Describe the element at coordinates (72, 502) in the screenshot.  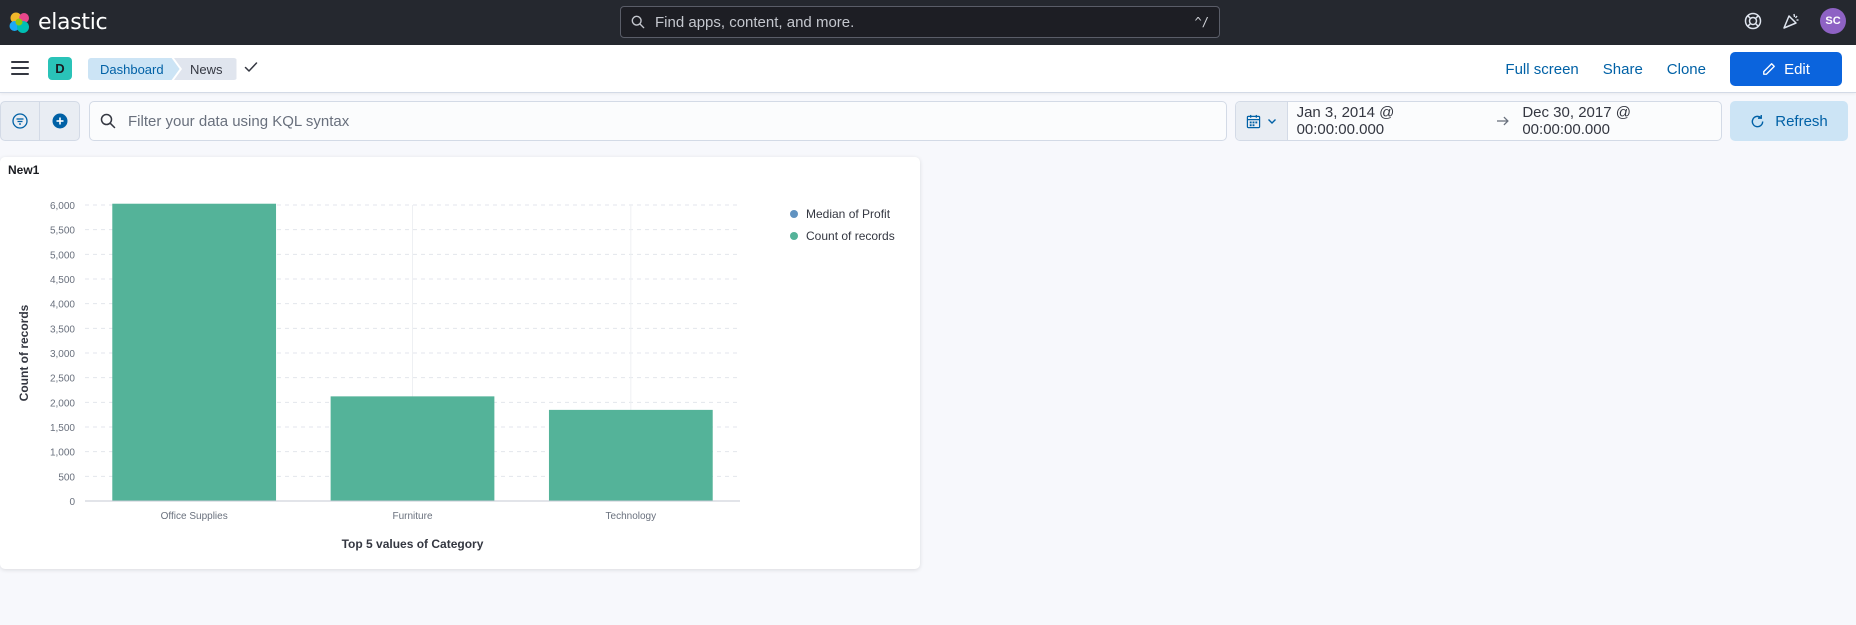
I see `y-tick-label: 0` at that location.